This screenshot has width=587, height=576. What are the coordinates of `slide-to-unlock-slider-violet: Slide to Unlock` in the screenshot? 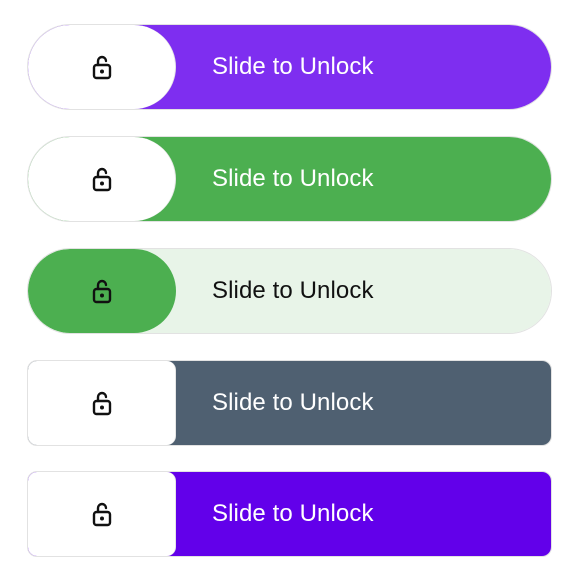 It's located at (289, 514).